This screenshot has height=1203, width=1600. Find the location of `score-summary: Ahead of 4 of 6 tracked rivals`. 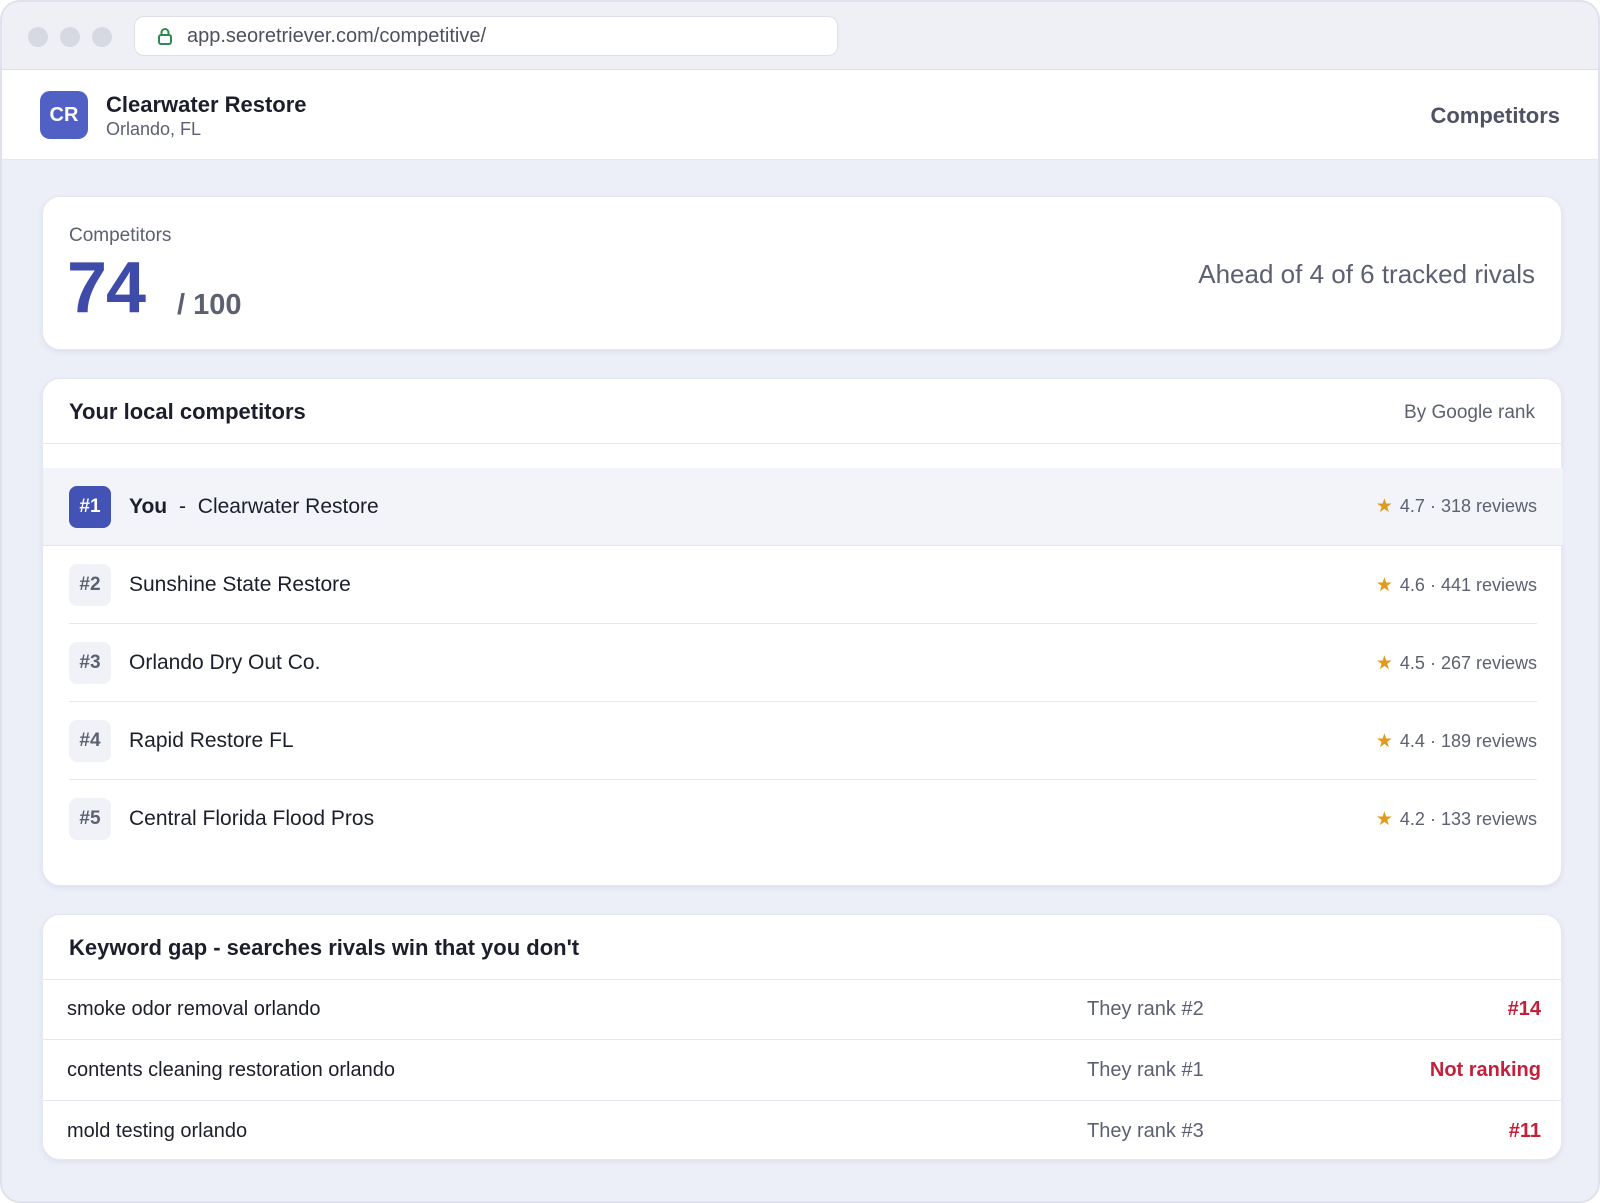

score-summary: Ahead of 4 of 6 tracked rivals is located at coordinates (1366, 274).